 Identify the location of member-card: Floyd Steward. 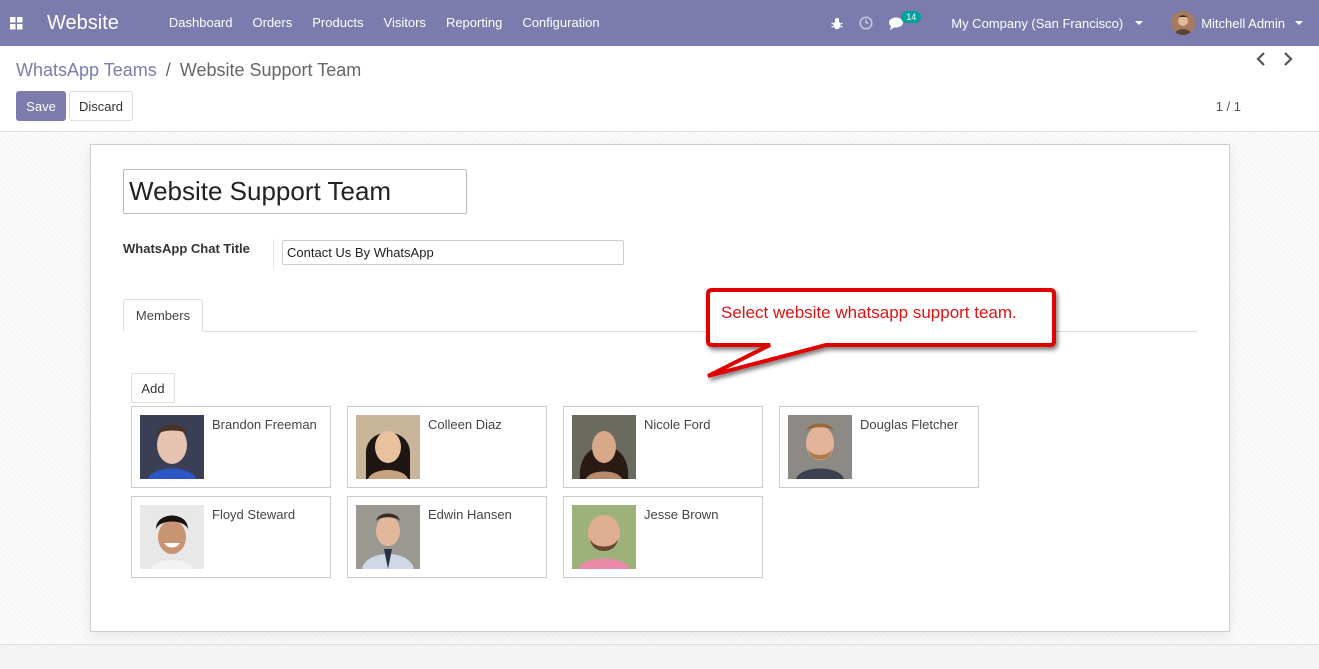
(231, 537).